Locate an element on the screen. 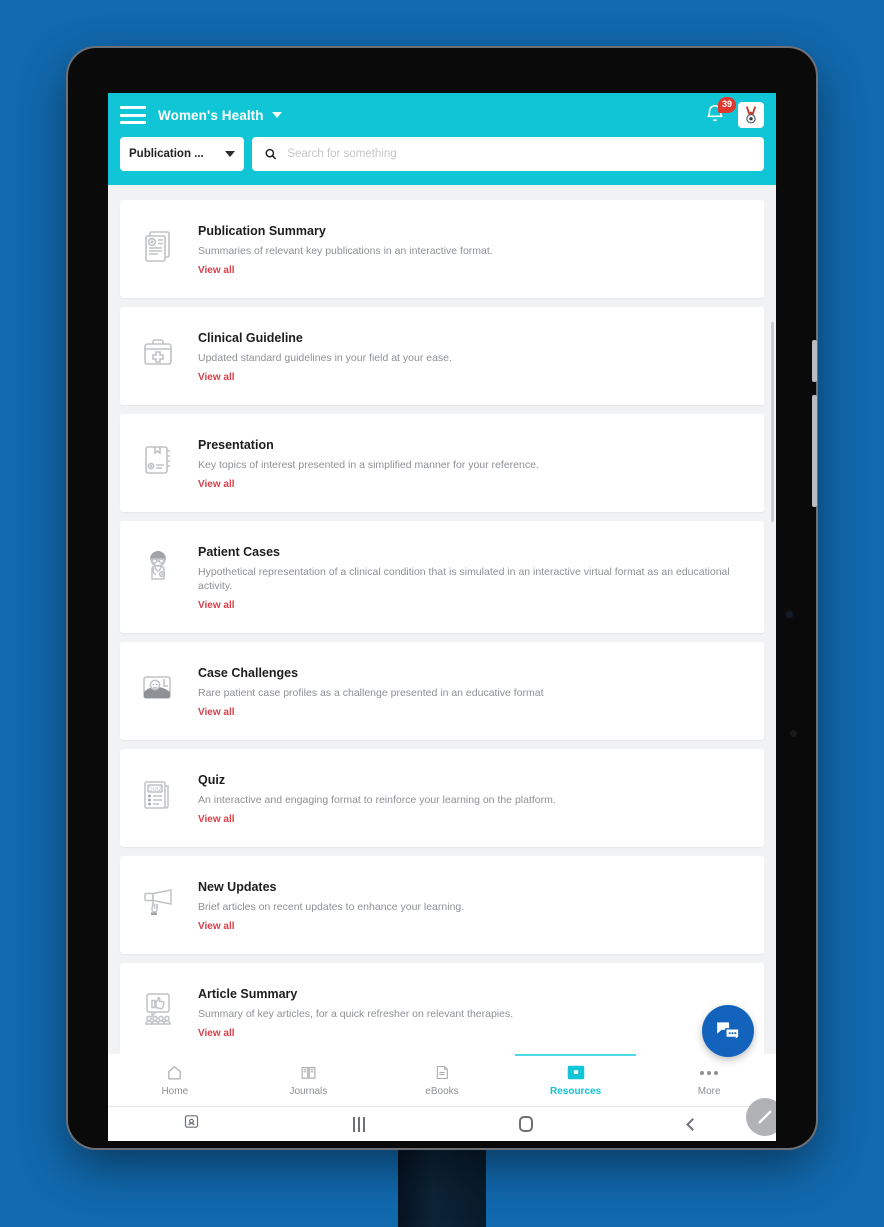 This screenshot has width=884, height=1227. notification-badge: 39 is located at coordinates (726, 105).